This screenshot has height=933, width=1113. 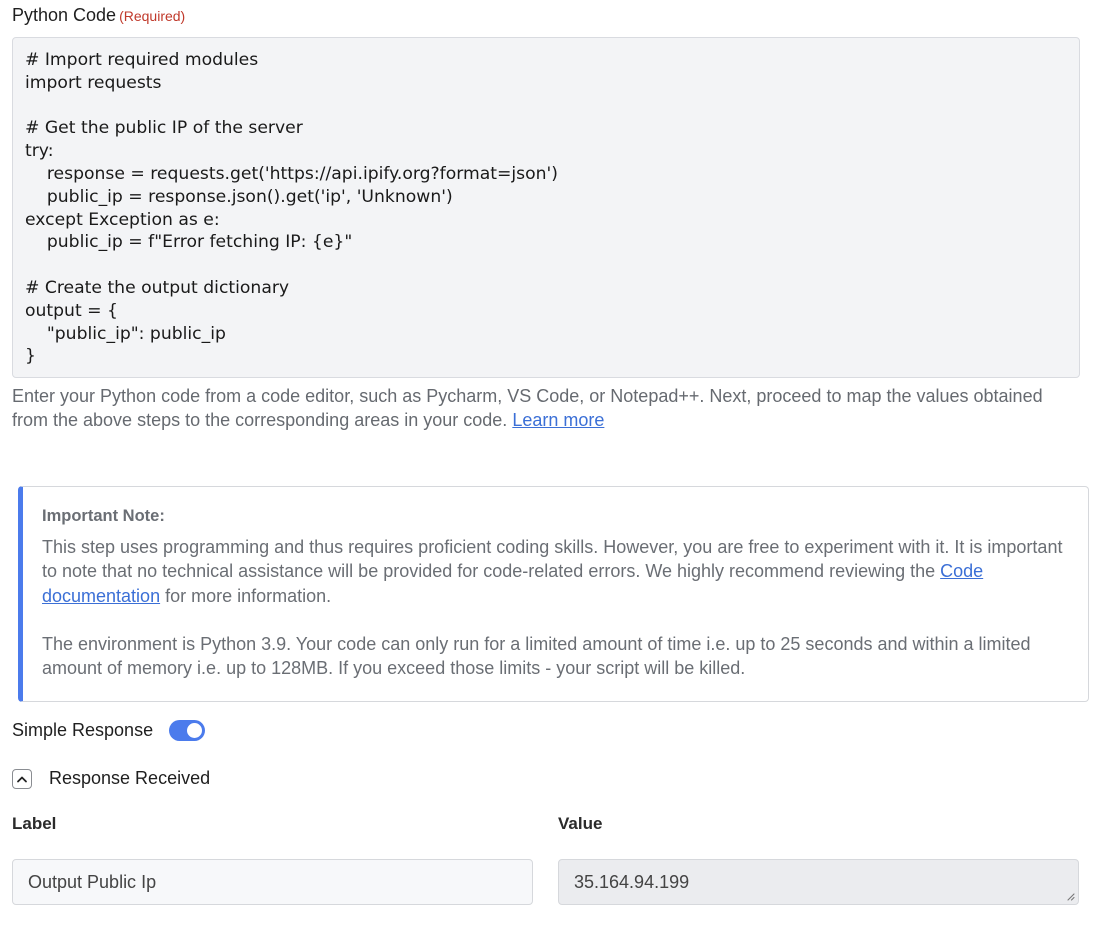 I want to click on simple-response-label: Simple Response, so click(x=83, y=730).